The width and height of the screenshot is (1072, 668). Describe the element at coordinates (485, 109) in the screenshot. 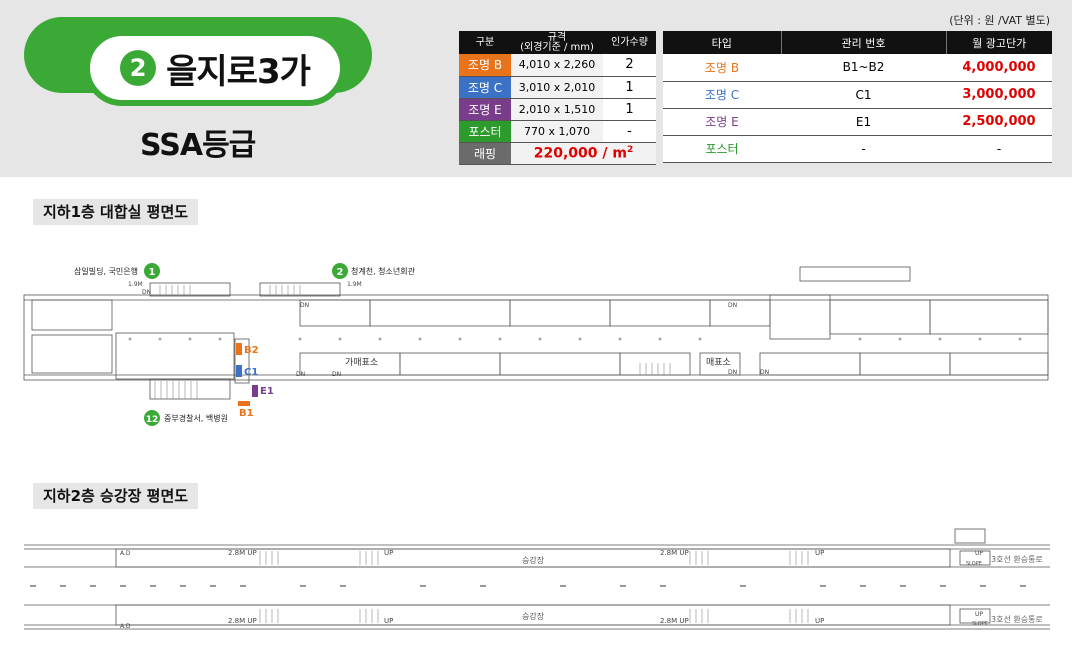

I see `spec-label: 조명 E` at that location.